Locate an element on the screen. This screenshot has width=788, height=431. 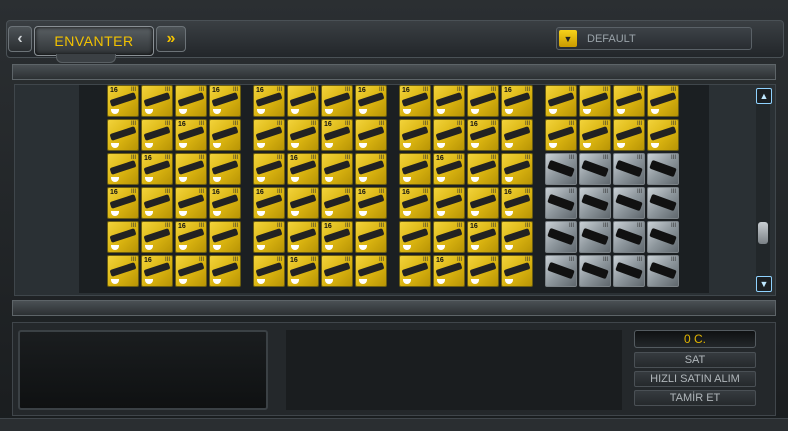
scroll-down-icon: ▼ is located at coordinates (764, 284).